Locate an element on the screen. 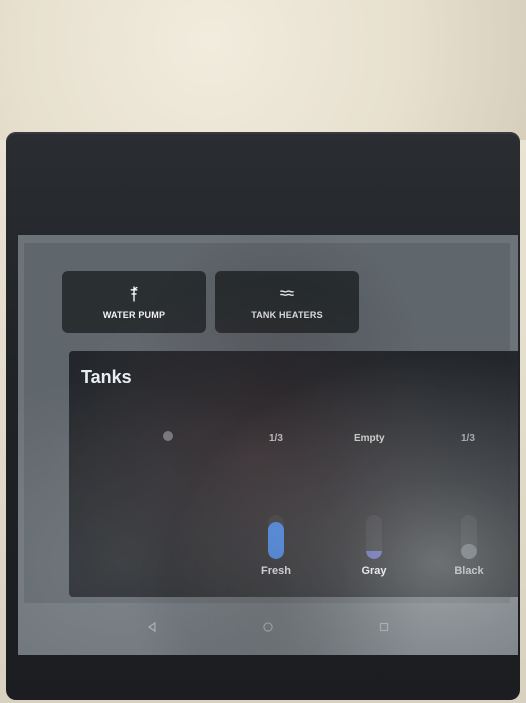  faucet-icon is located at coordinates (134, 294).